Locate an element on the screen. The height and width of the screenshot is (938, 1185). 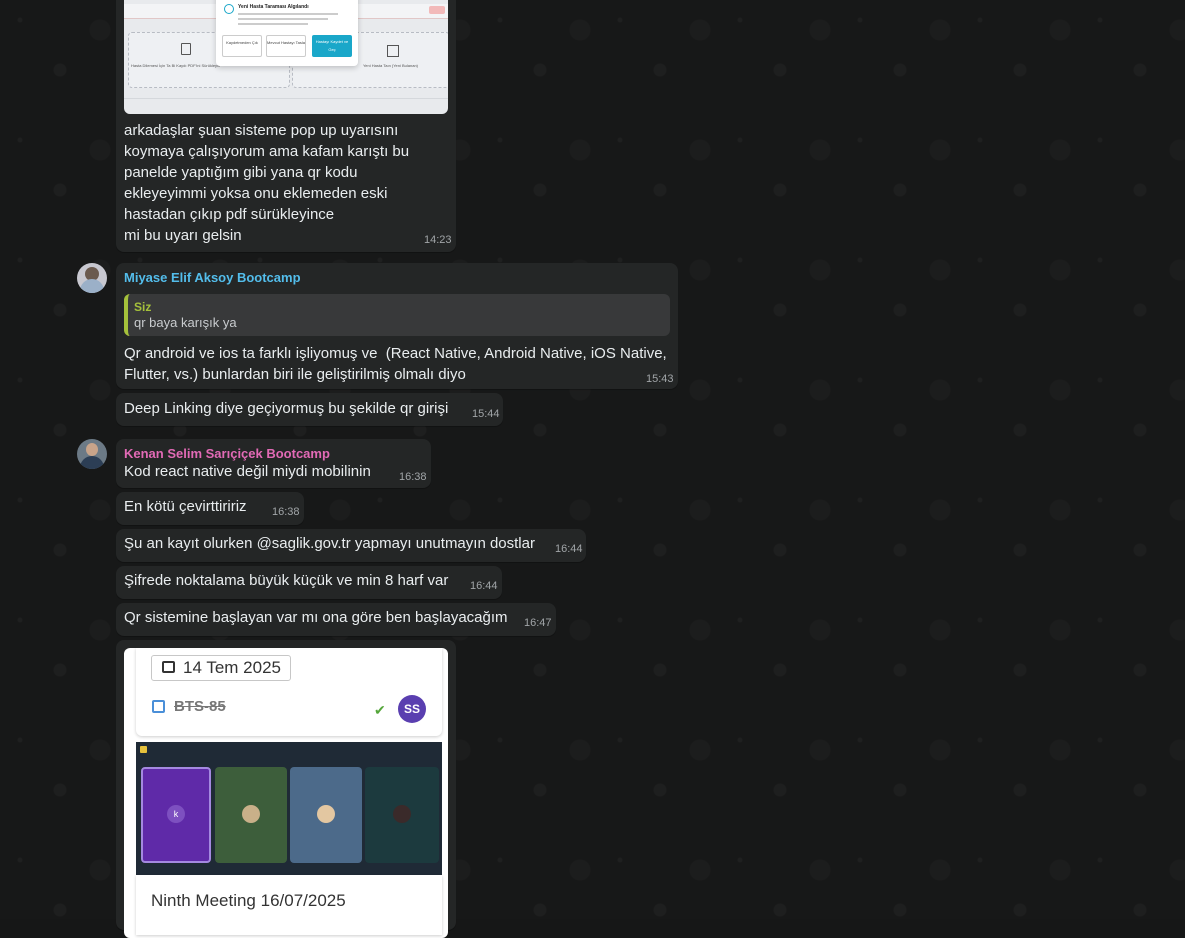
message-time: 15:43 is located at coordinates (660, 379).